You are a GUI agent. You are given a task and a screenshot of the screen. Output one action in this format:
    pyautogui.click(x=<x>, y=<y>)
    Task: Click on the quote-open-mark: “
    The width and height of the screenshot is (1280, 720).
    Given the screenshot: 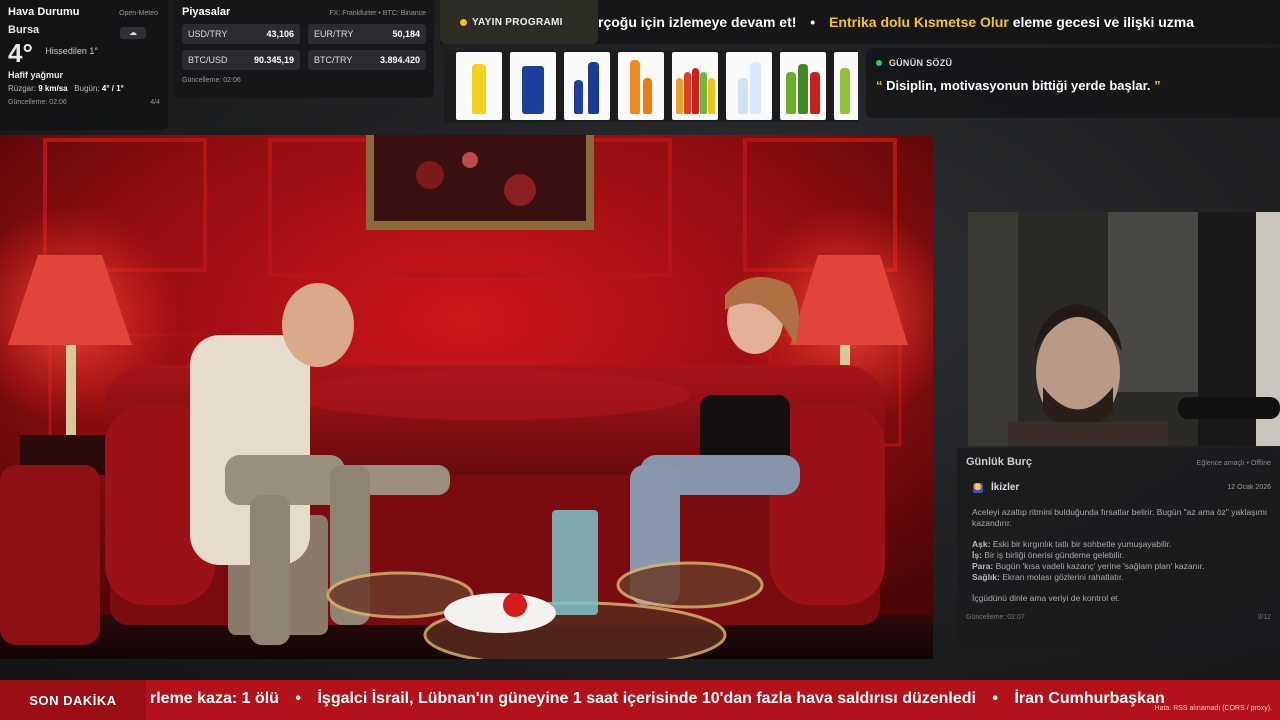 What is the action you would take?
    pyautogui.click(x=879, y=85)
    